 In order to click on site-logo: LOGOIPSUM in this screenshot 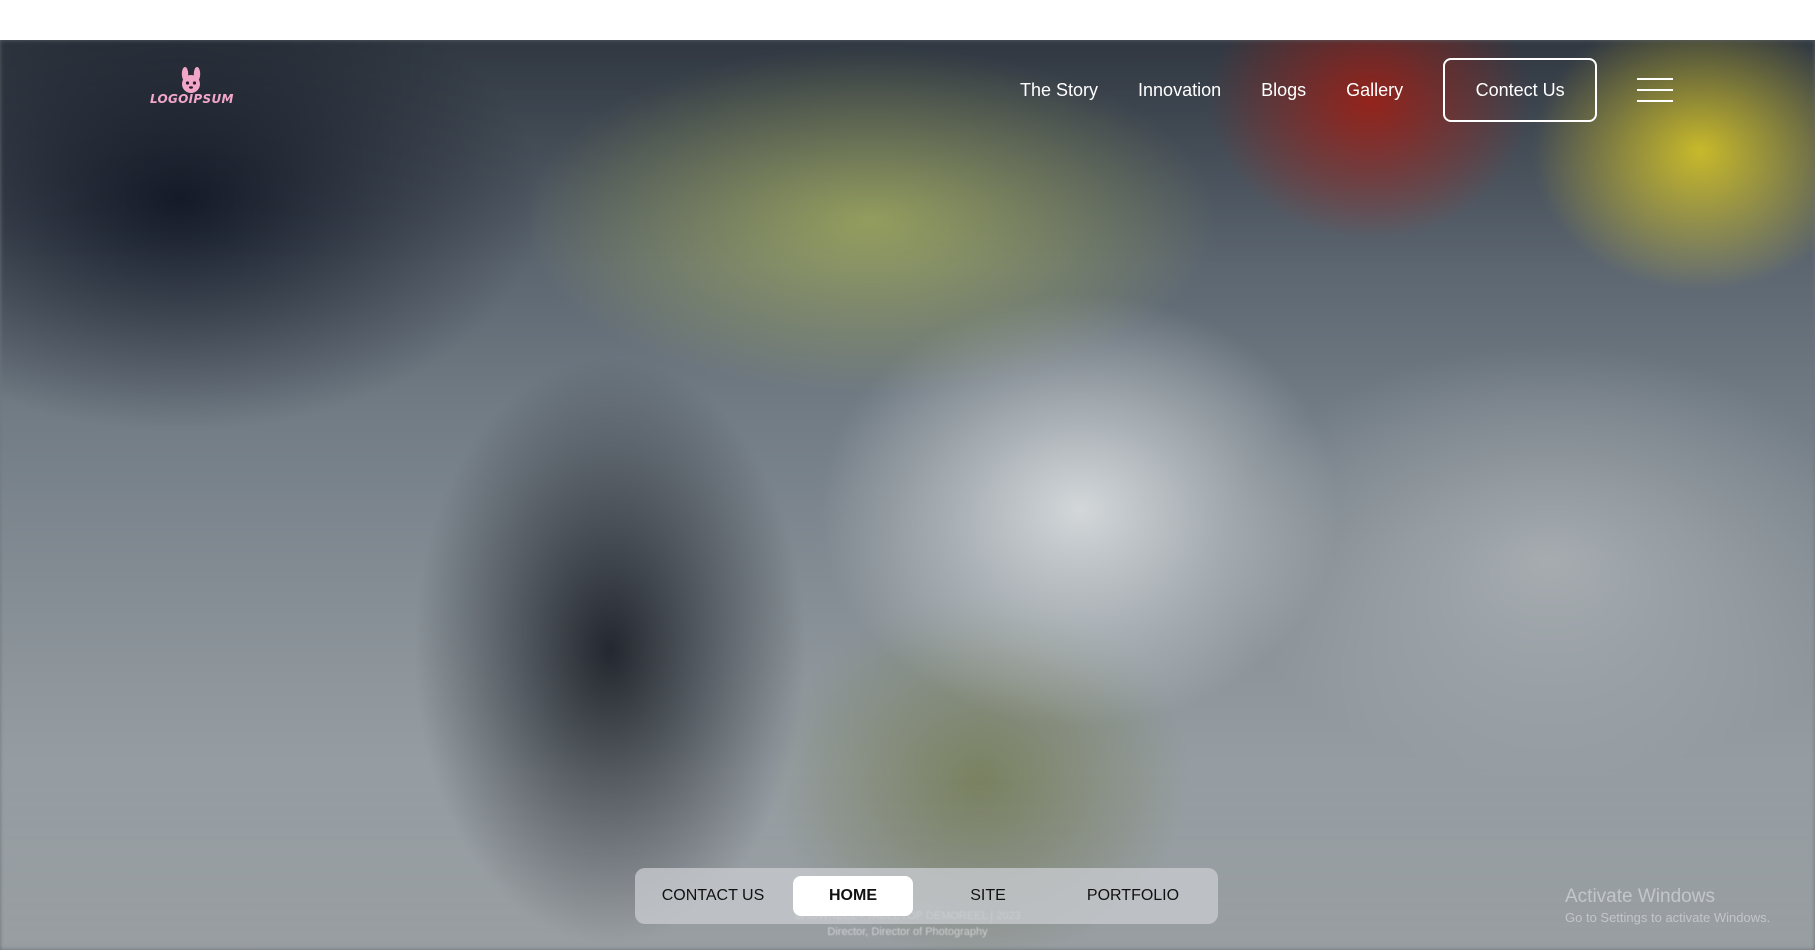, I will do `click(192, 88)`.